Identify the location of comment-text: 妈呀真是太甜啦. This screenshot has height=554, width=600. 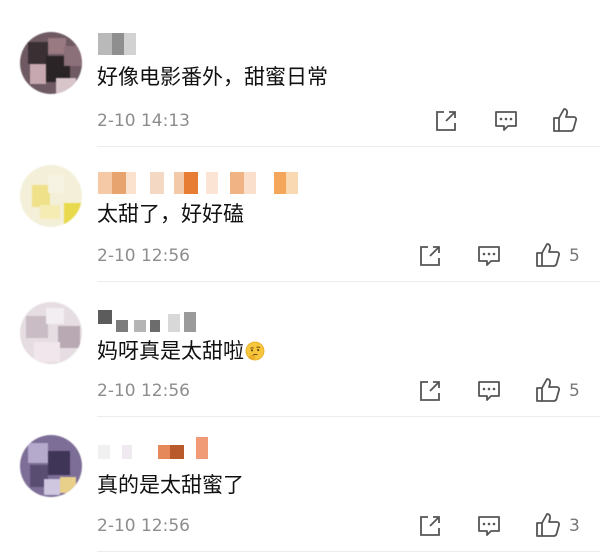
(181, 351).